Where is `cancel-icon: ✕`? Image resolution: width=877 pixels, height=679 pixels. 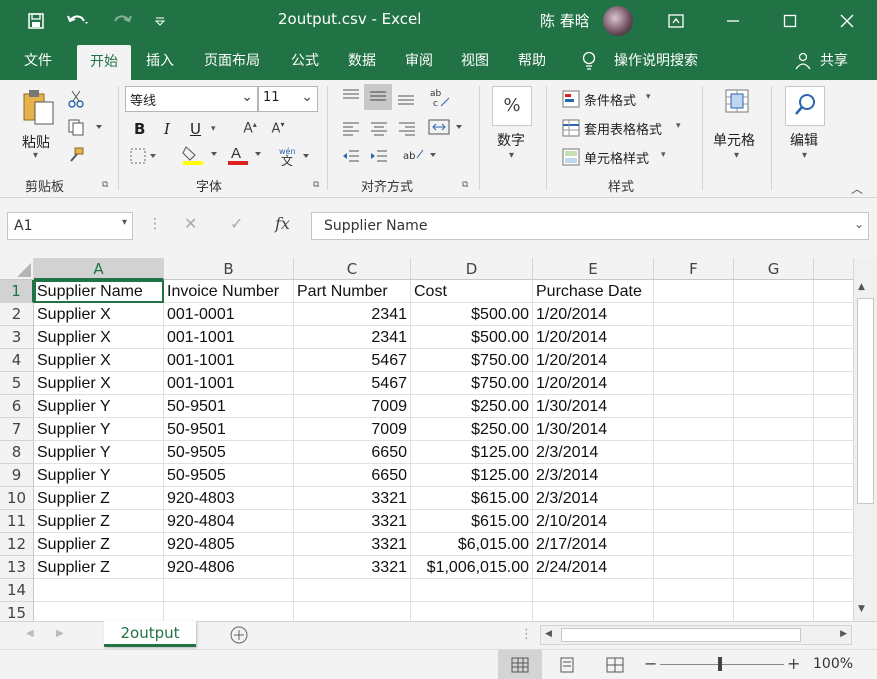 cancel-icon: ✕ is located at coordinates (190, 223).